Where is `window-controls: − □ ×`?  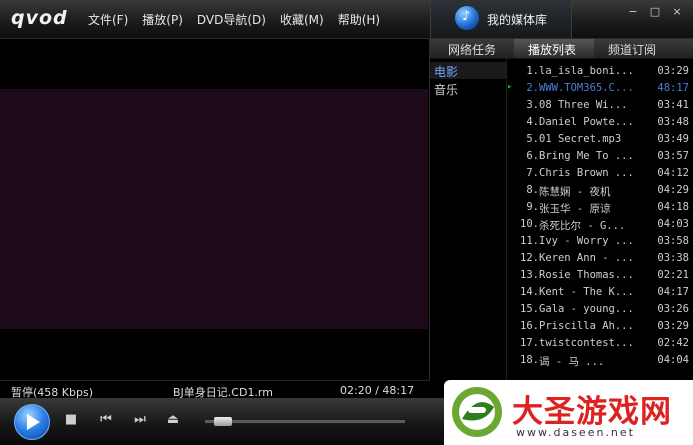
window-controls: − □ × is located at coordinates (655, 11).